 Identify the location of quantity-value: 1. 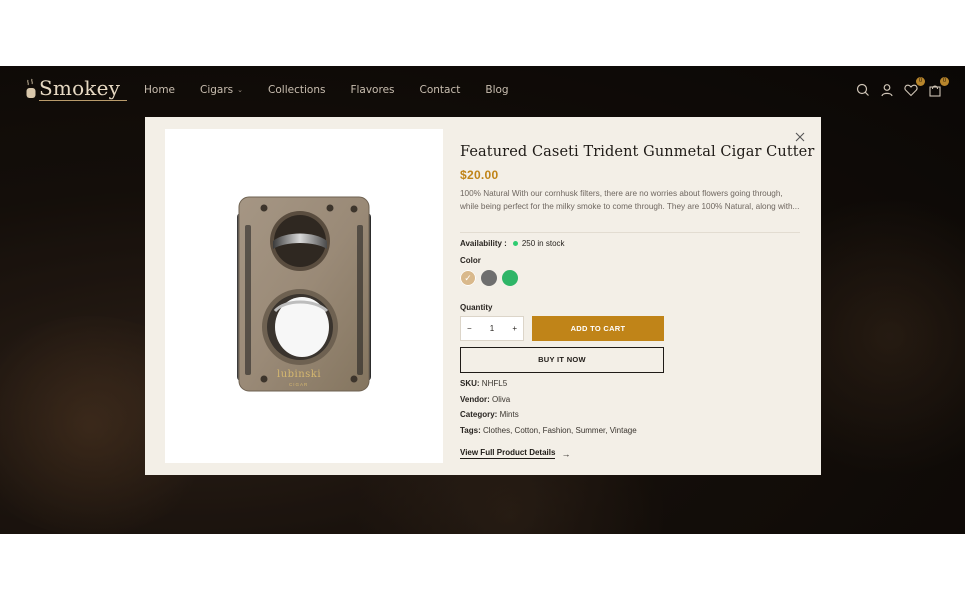
(492, 328).